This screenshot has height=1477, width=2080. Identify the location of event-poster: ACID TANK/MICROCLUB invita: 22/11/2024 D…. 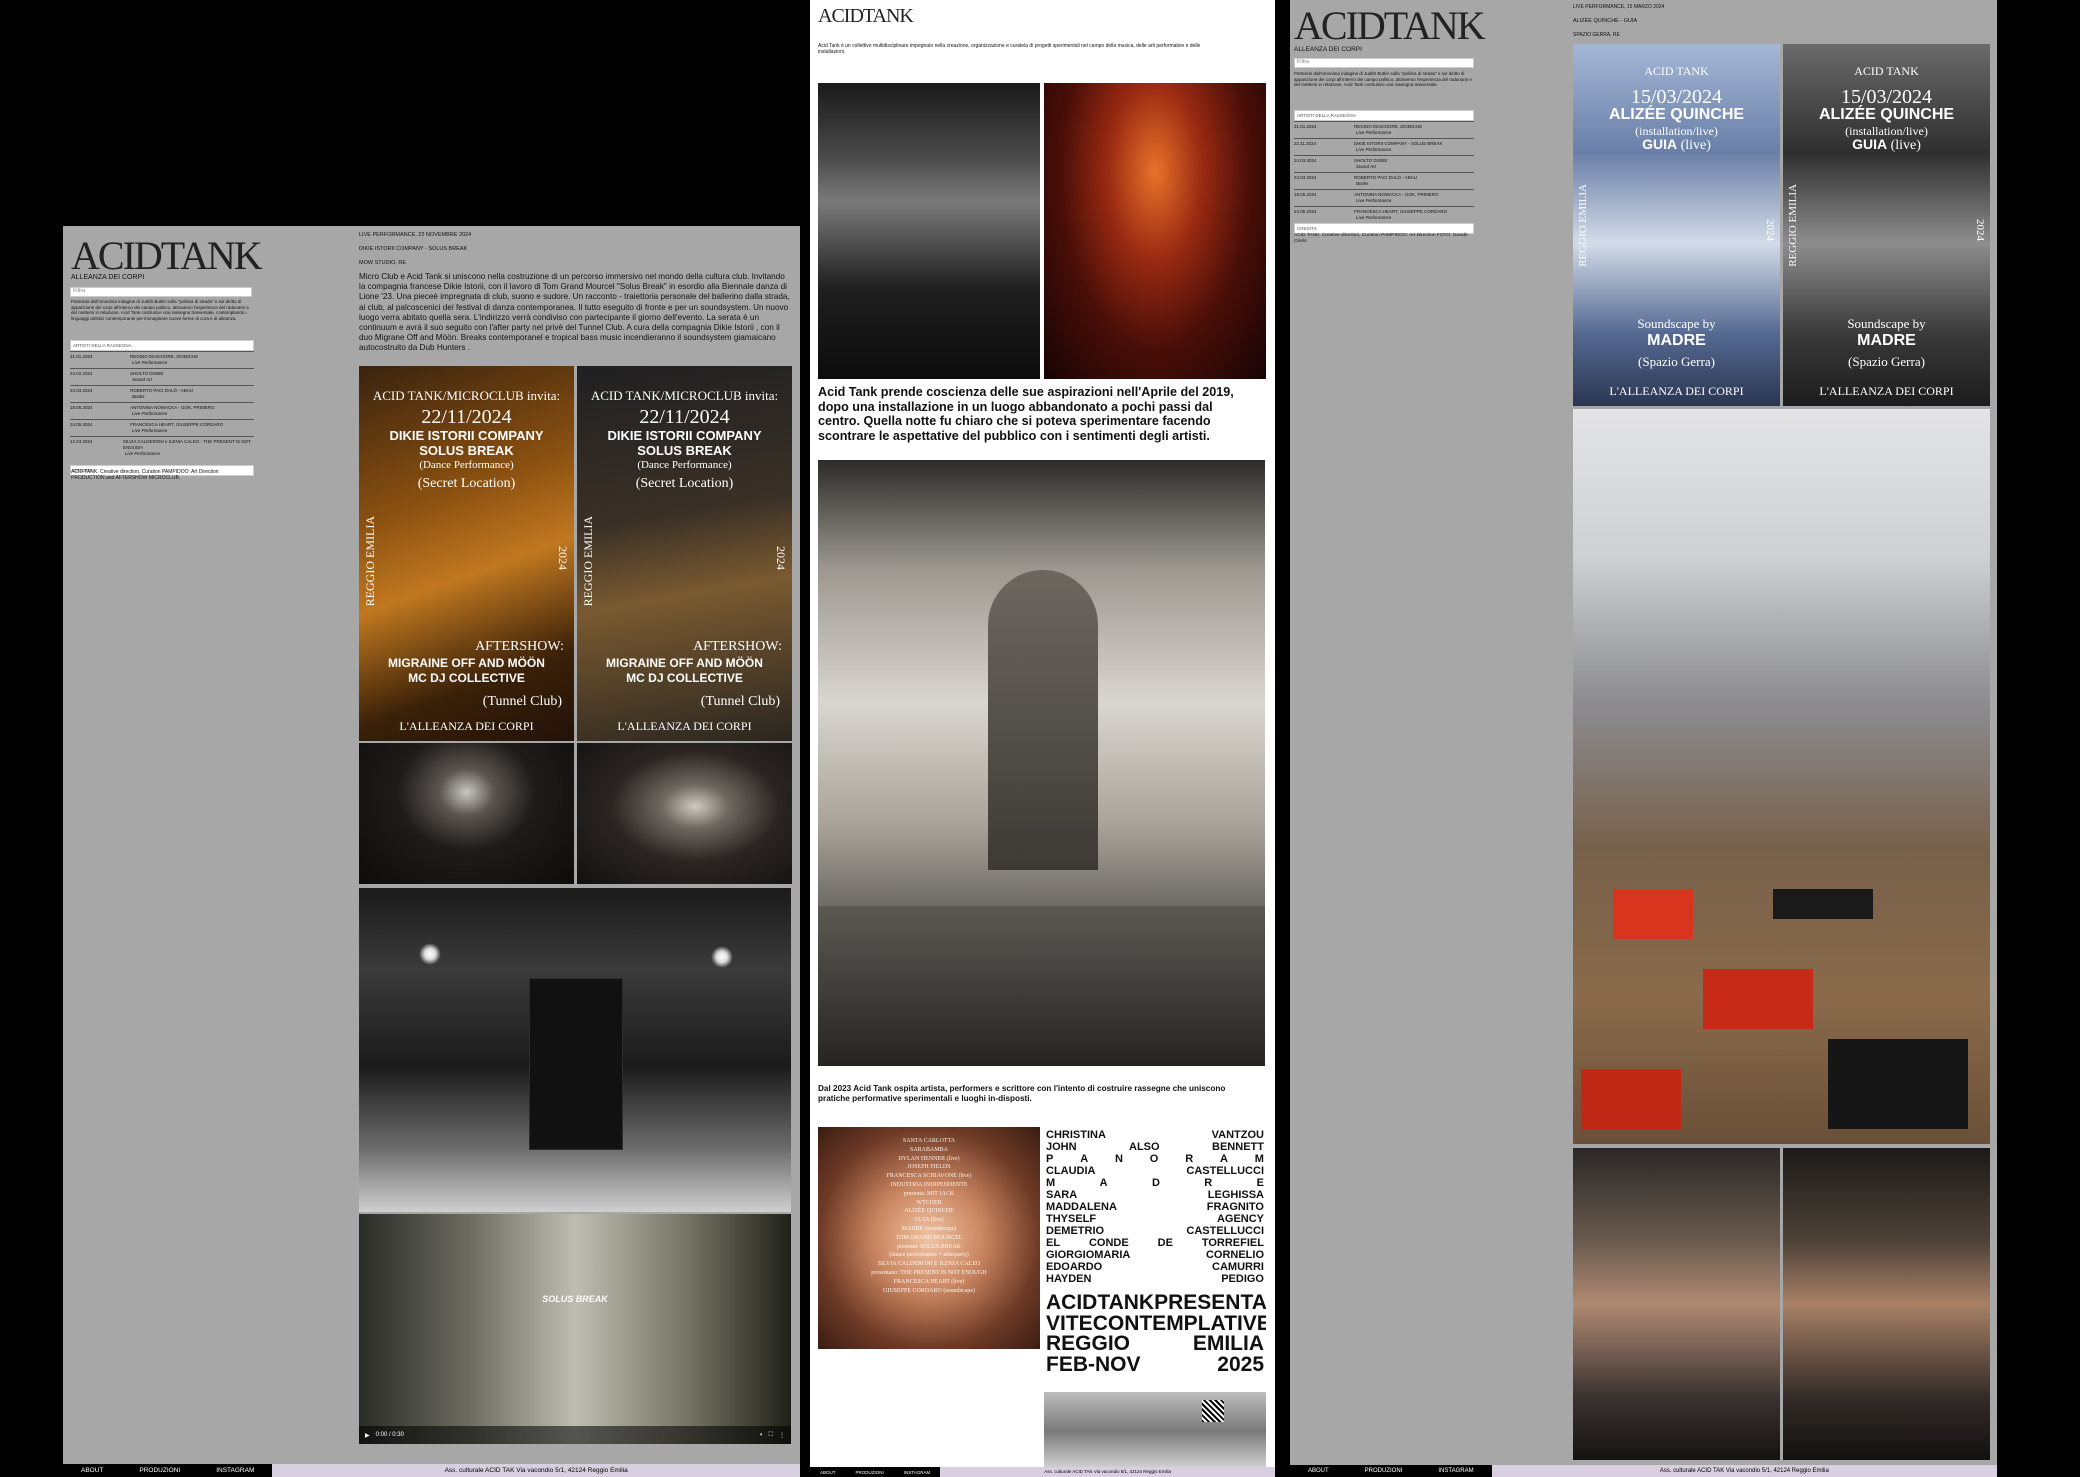
(466, 553).